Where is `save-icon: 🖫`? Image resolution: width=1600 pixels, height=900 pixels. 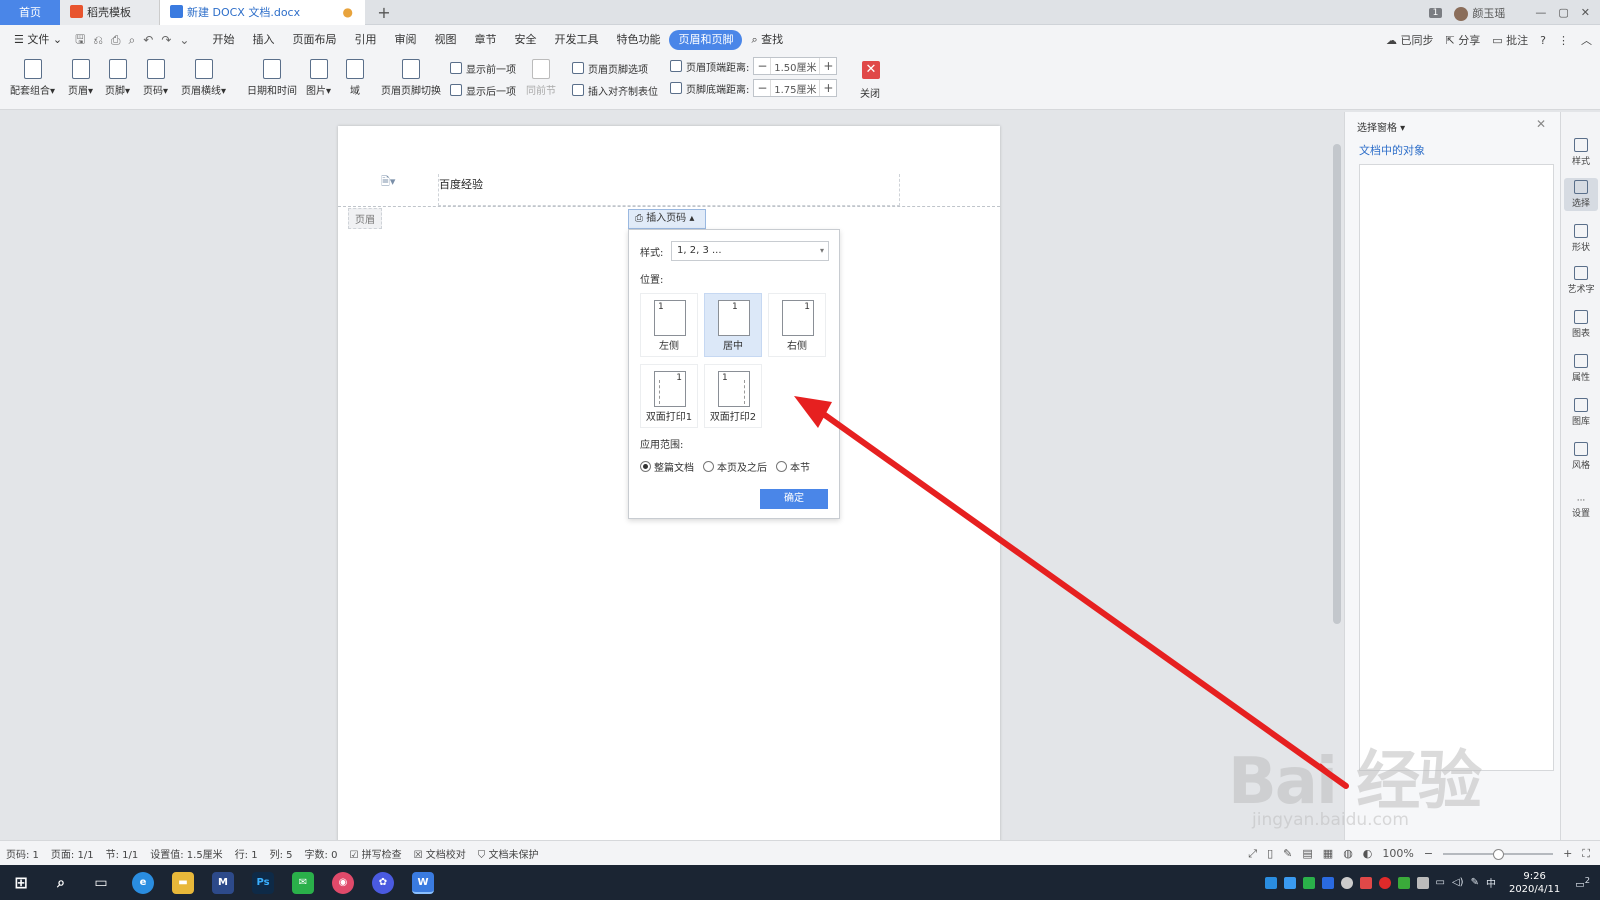 save-icon: 🖫 is located at coordinates (80, 40).